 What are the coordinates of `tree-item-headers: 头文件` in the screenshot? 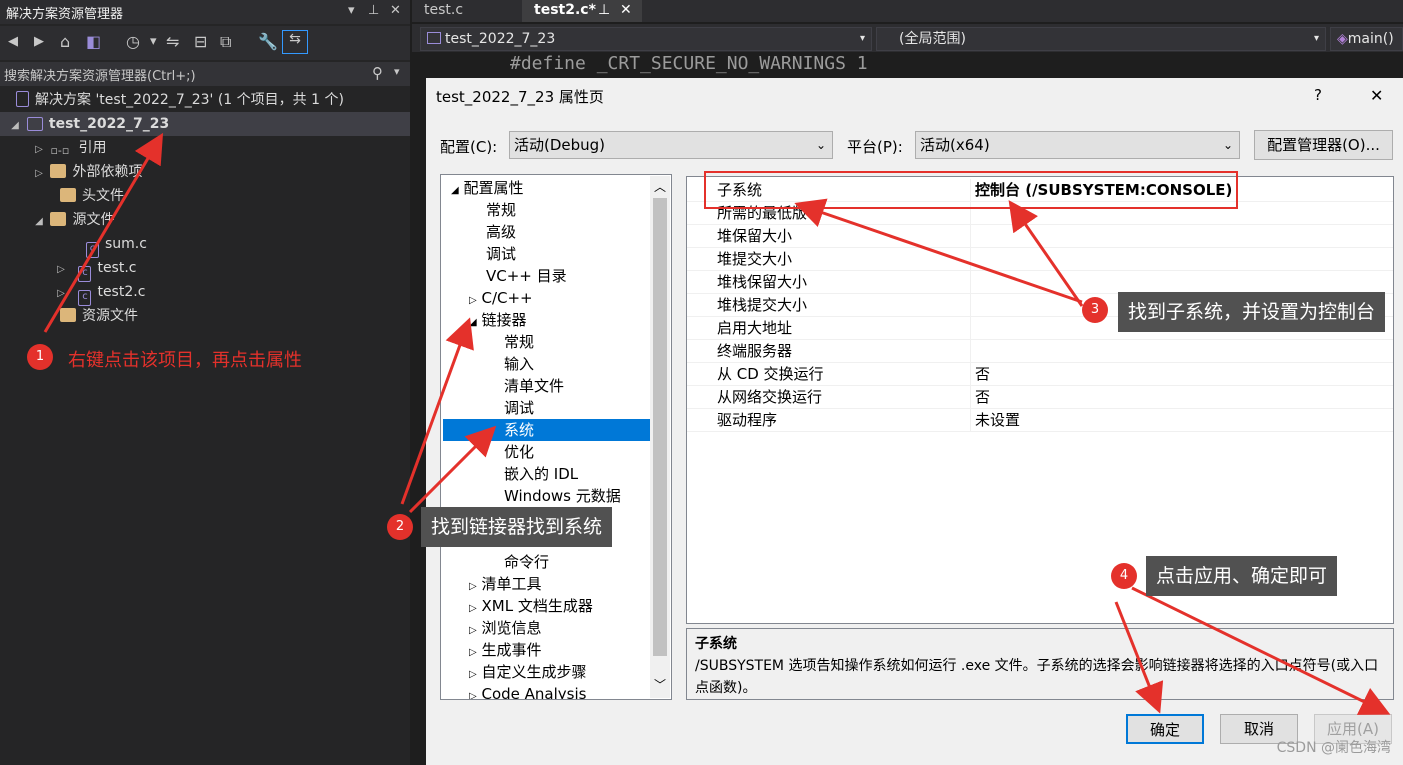 It's located at (205, 196).